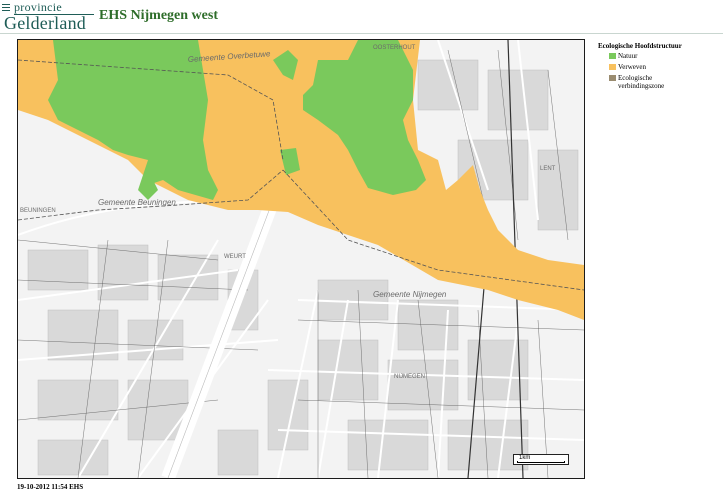 This screenshot has height=501, width=723. What do you see at coordinates (361, 17) in the screenshot?
I see `header: provincie Gelderland EHS Nijmegen west` at bounding box center [361, 17].